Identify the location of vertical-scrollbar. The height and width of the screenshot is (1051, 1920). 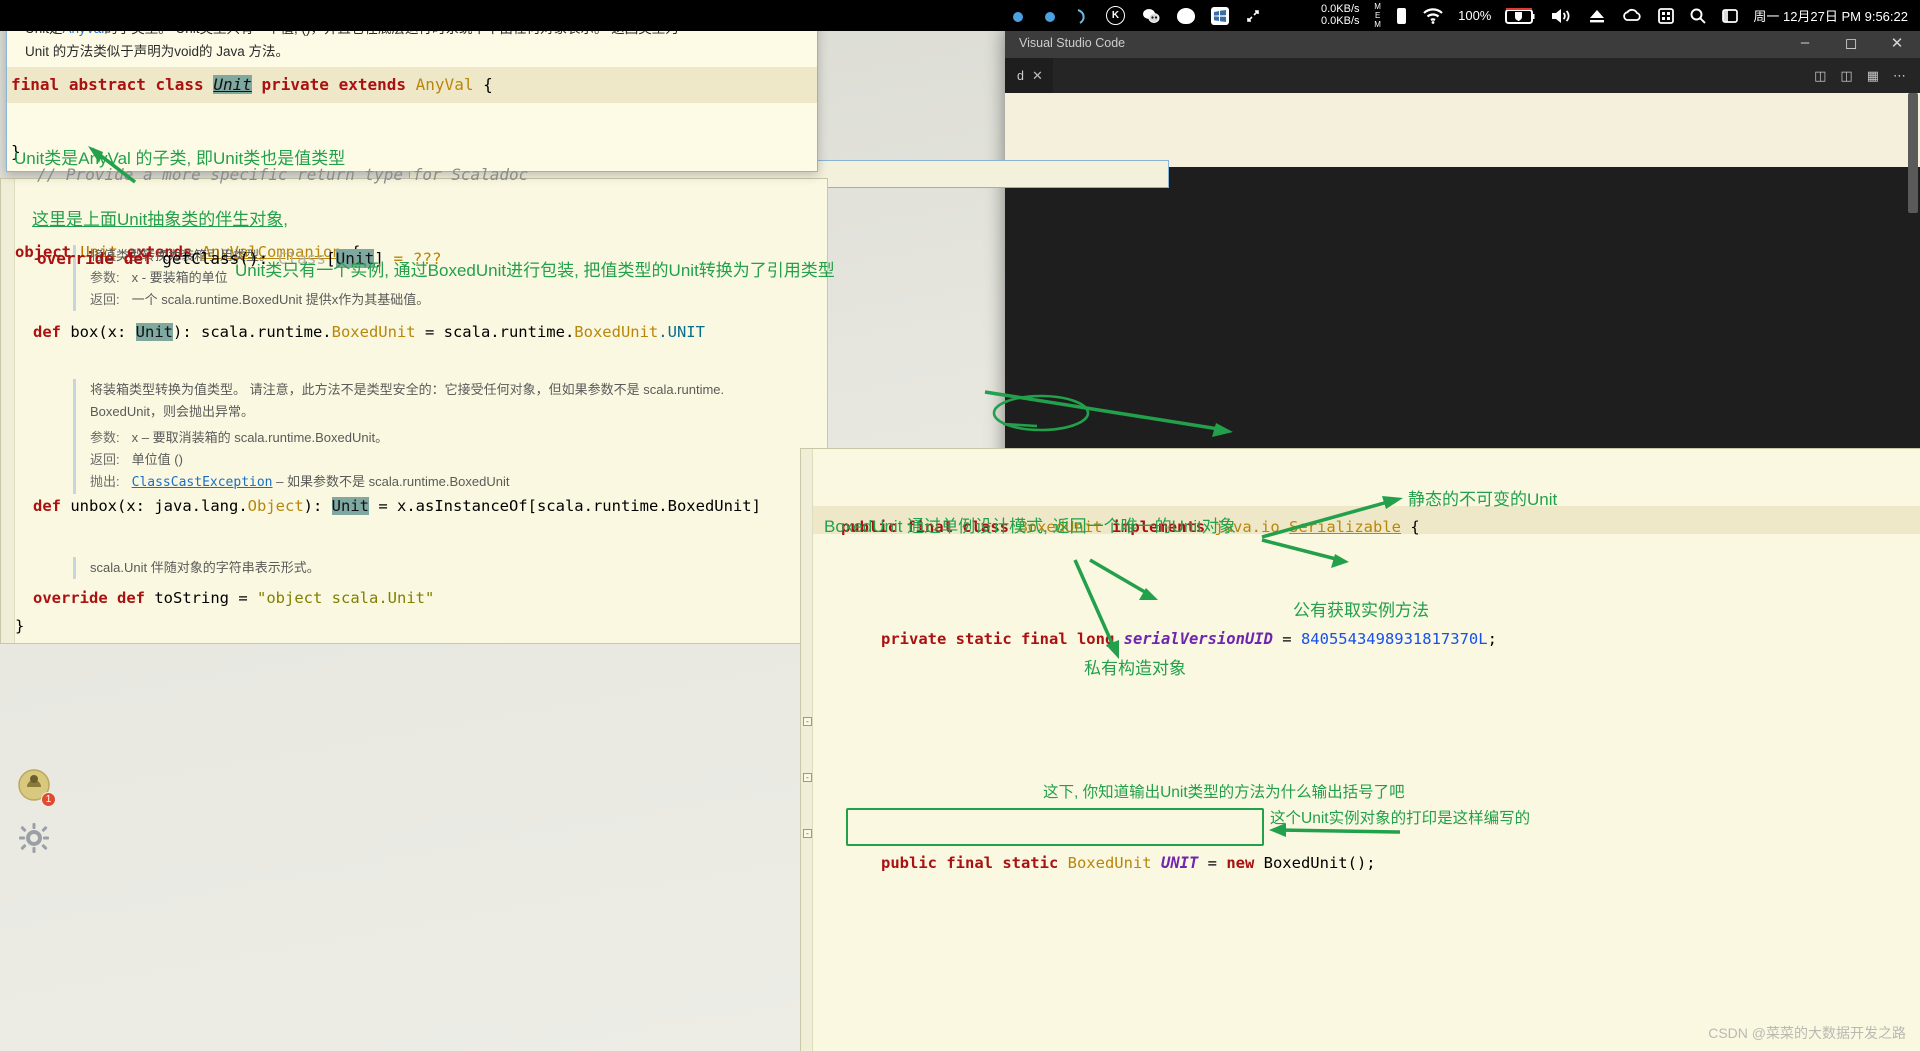
(1913, 153).